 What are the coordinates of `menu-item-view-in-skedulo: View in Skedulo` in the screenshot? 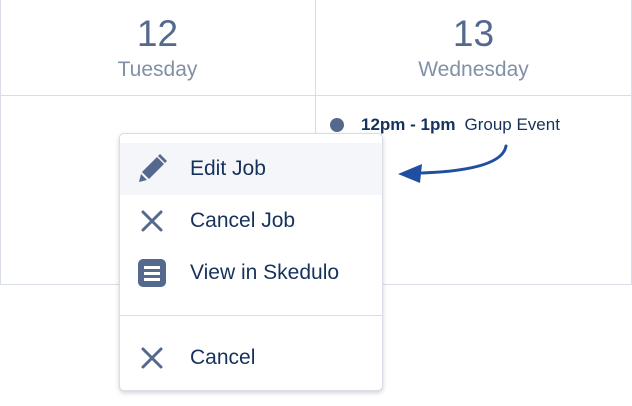 It's located at (251, 273).